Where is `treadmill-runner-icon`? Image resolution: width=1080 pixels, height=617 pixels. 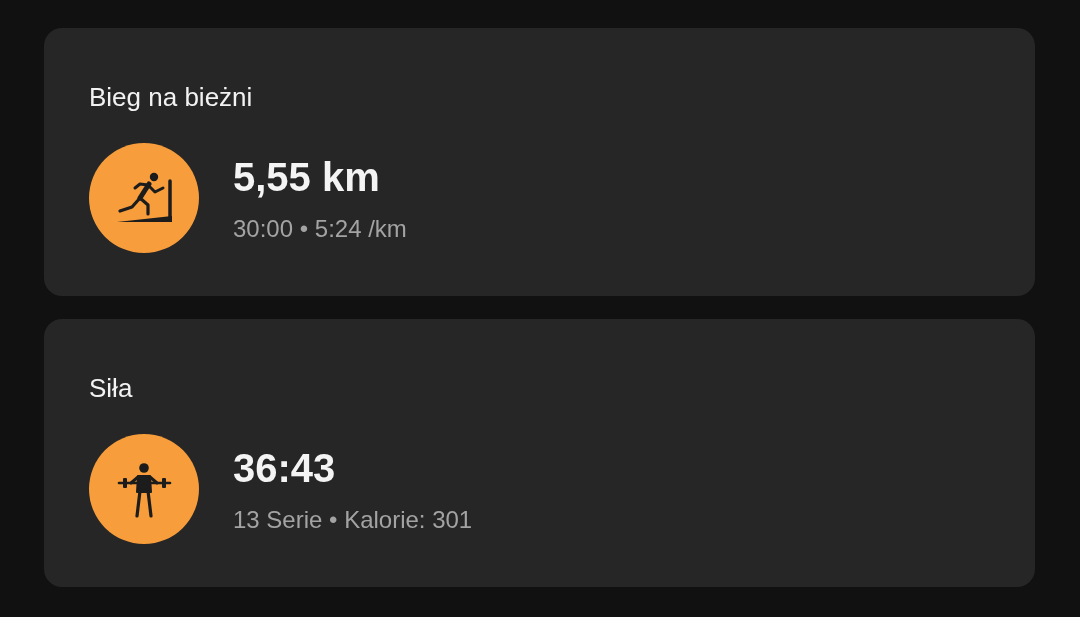 treadmill-runner-icon is located at coordinates (144, 198).